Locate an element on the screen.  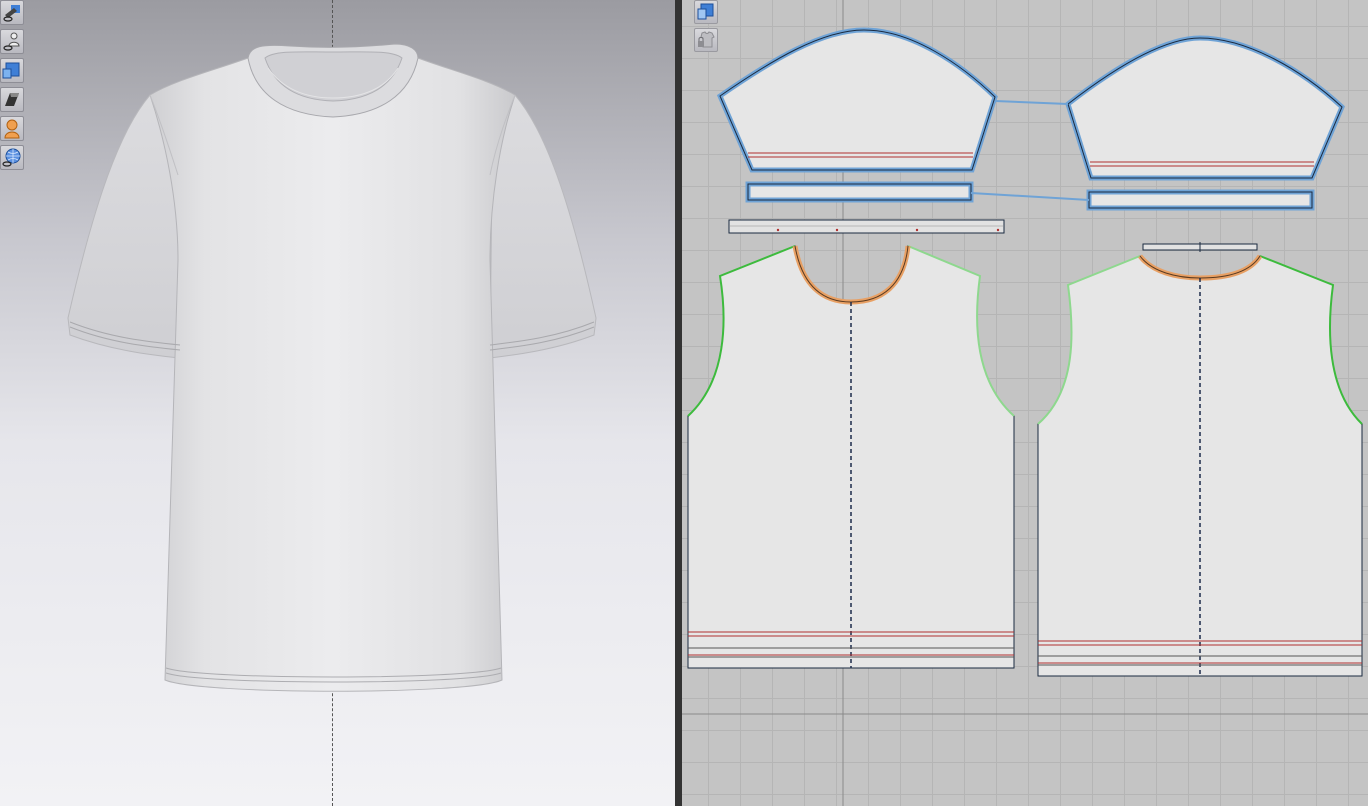
pattern-cuff-left is located at coordinates (859, 192).